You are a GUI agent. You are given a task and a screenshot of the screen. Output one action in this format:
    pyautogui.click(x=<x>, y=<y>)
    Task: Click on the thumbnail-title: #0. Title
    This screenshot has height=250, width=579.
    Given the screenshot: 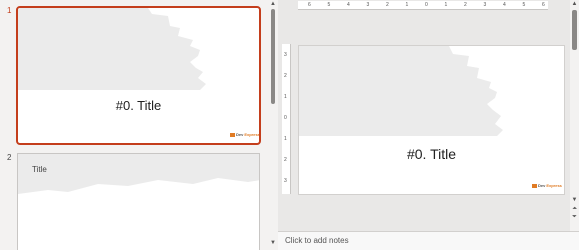 What is the action you would take?
    pyautogui.click(x=138, y=105)
    